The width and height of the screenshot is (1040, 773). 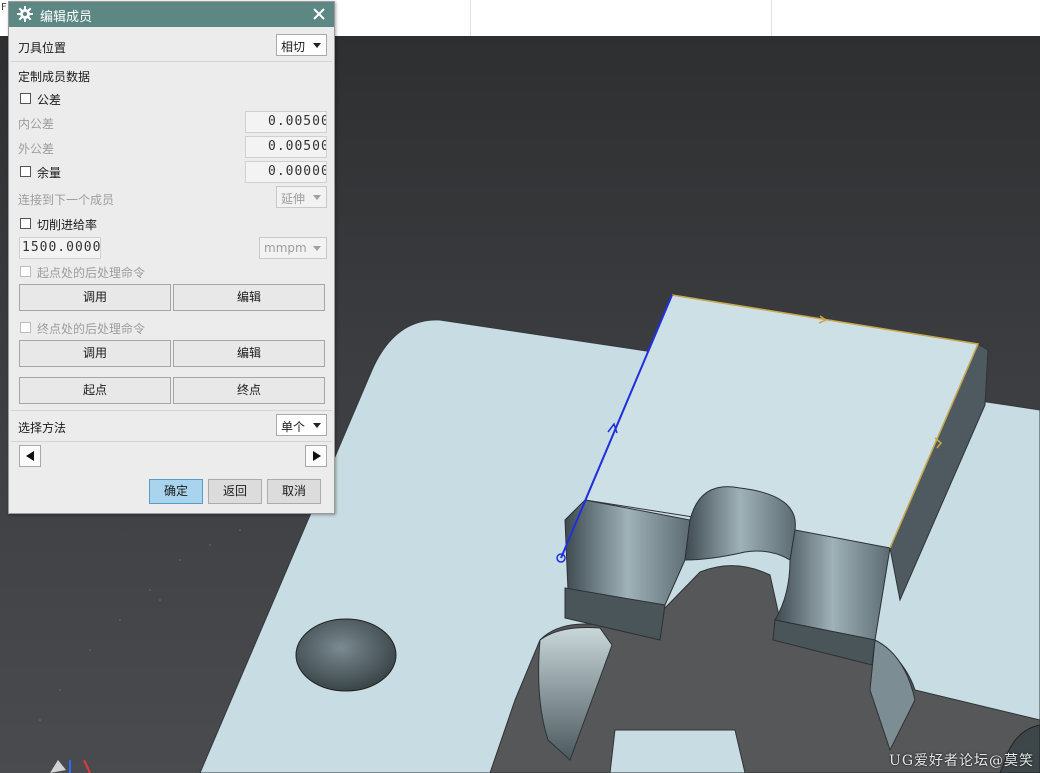 I want to click on next-member-button, so click(x=316, y=456).